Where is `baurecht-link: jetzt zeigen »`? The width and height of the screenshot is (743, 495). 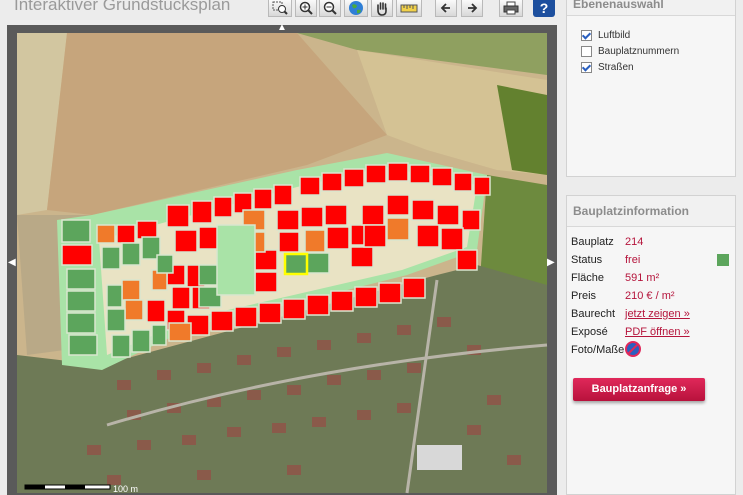 baurecht-link: jetzt zeigen » is located at coordinates (657, 314).